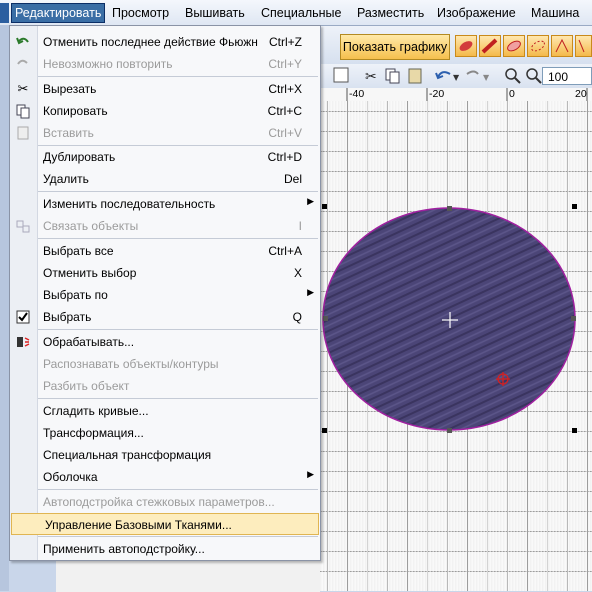  I want to click on menu-item-special-transform: Специальная трансформация, so click(165, 455).